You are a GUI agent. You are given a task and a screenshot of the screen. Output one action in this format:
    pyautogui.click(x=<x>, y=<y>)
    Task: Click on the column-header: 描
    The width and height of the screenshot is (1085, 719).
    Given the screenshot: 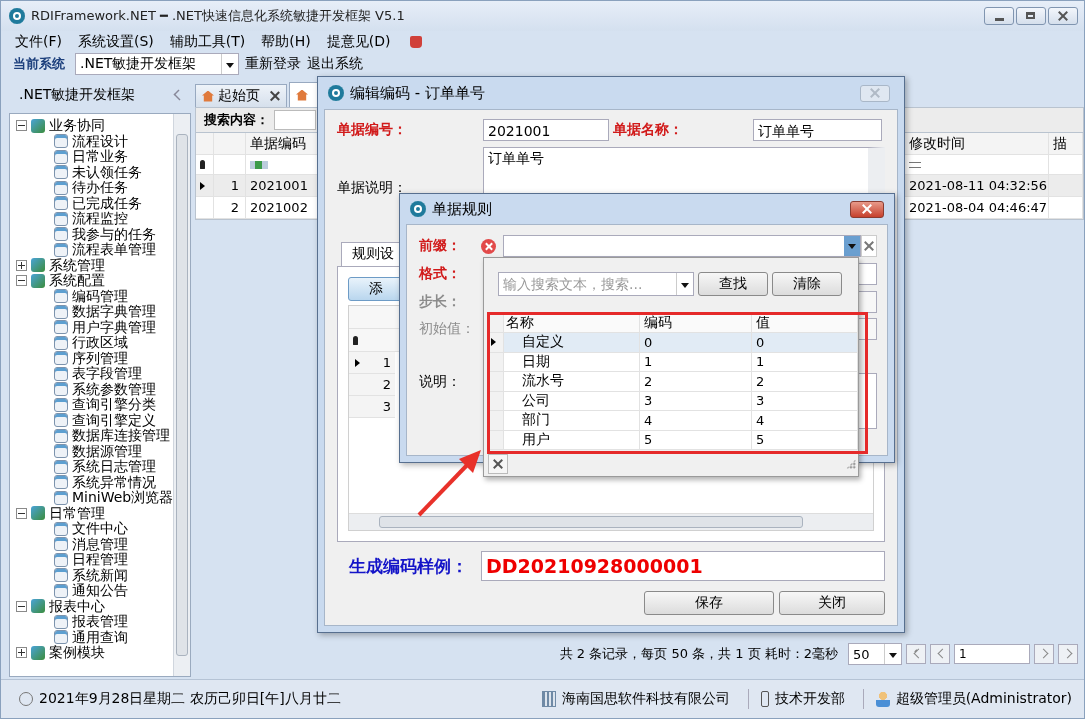 What is the action you would take?
    pyautogui.click(x=1066, y=144)
    